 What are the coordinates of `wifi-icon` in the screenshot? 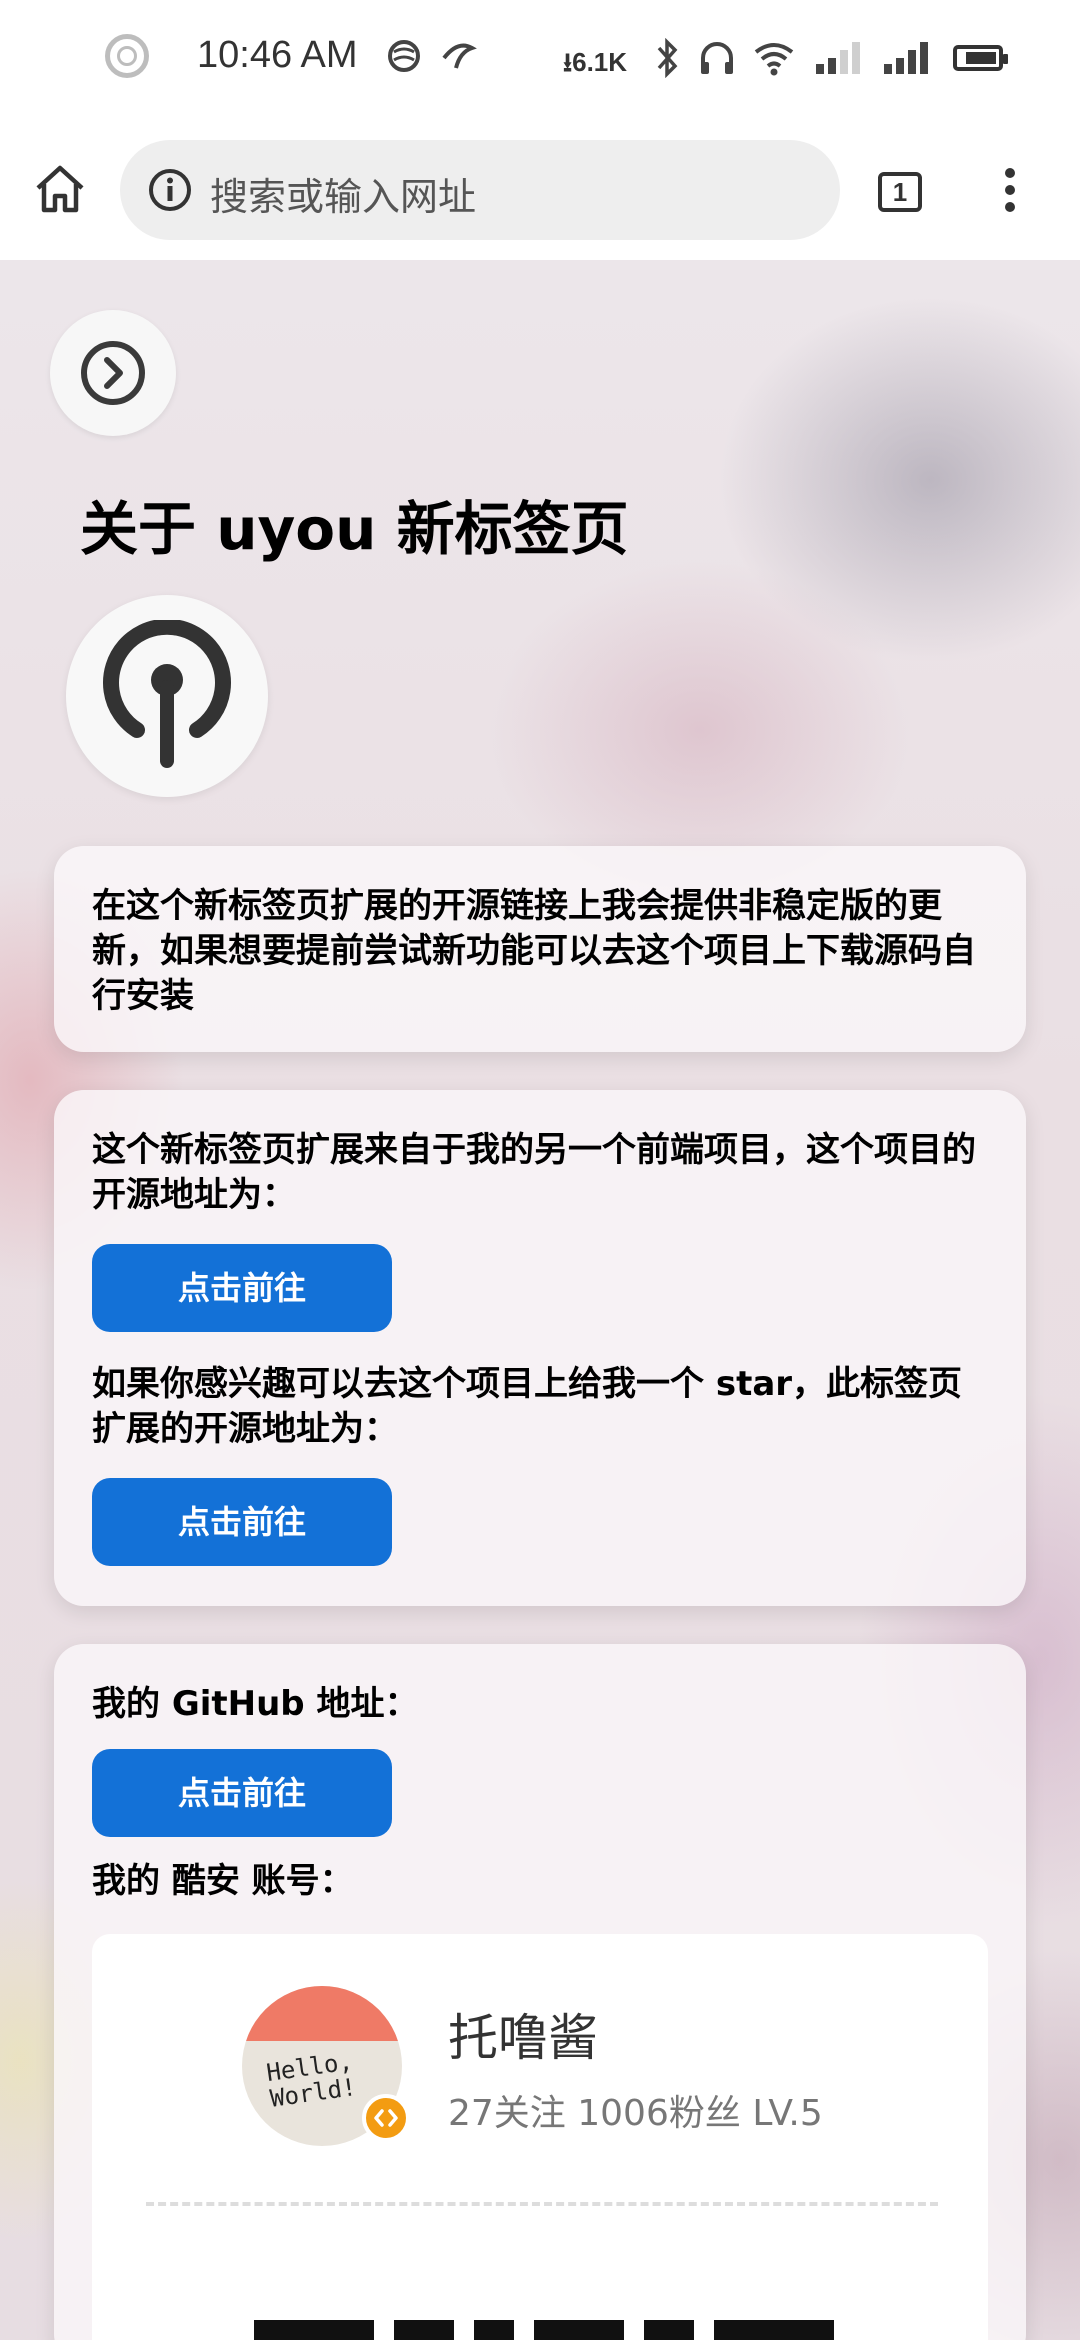 It's located at (774, 62).